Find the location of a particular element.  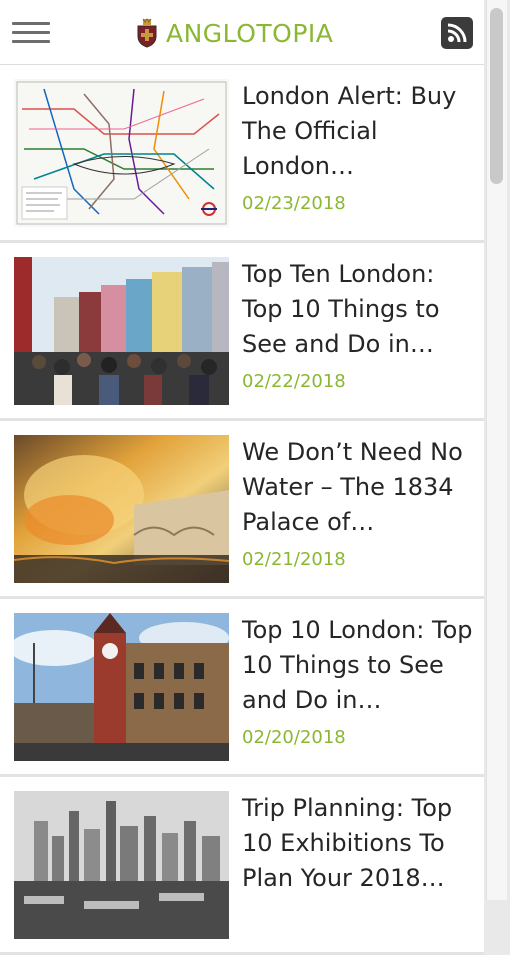

hamburger-menu-icon is located at coordinates (31, 33).